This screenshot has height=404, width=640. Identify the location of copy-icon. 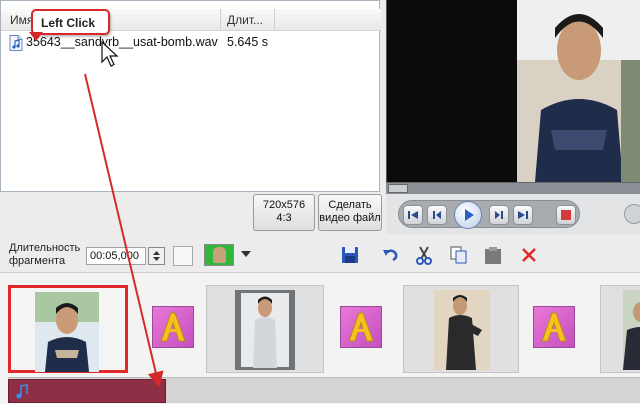
(459, 255).